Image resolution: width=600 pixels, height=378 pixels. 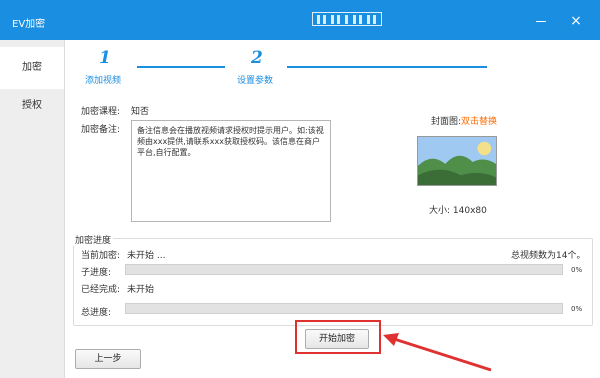 I want to click on step-connector-right, so click(x=387, y=67).